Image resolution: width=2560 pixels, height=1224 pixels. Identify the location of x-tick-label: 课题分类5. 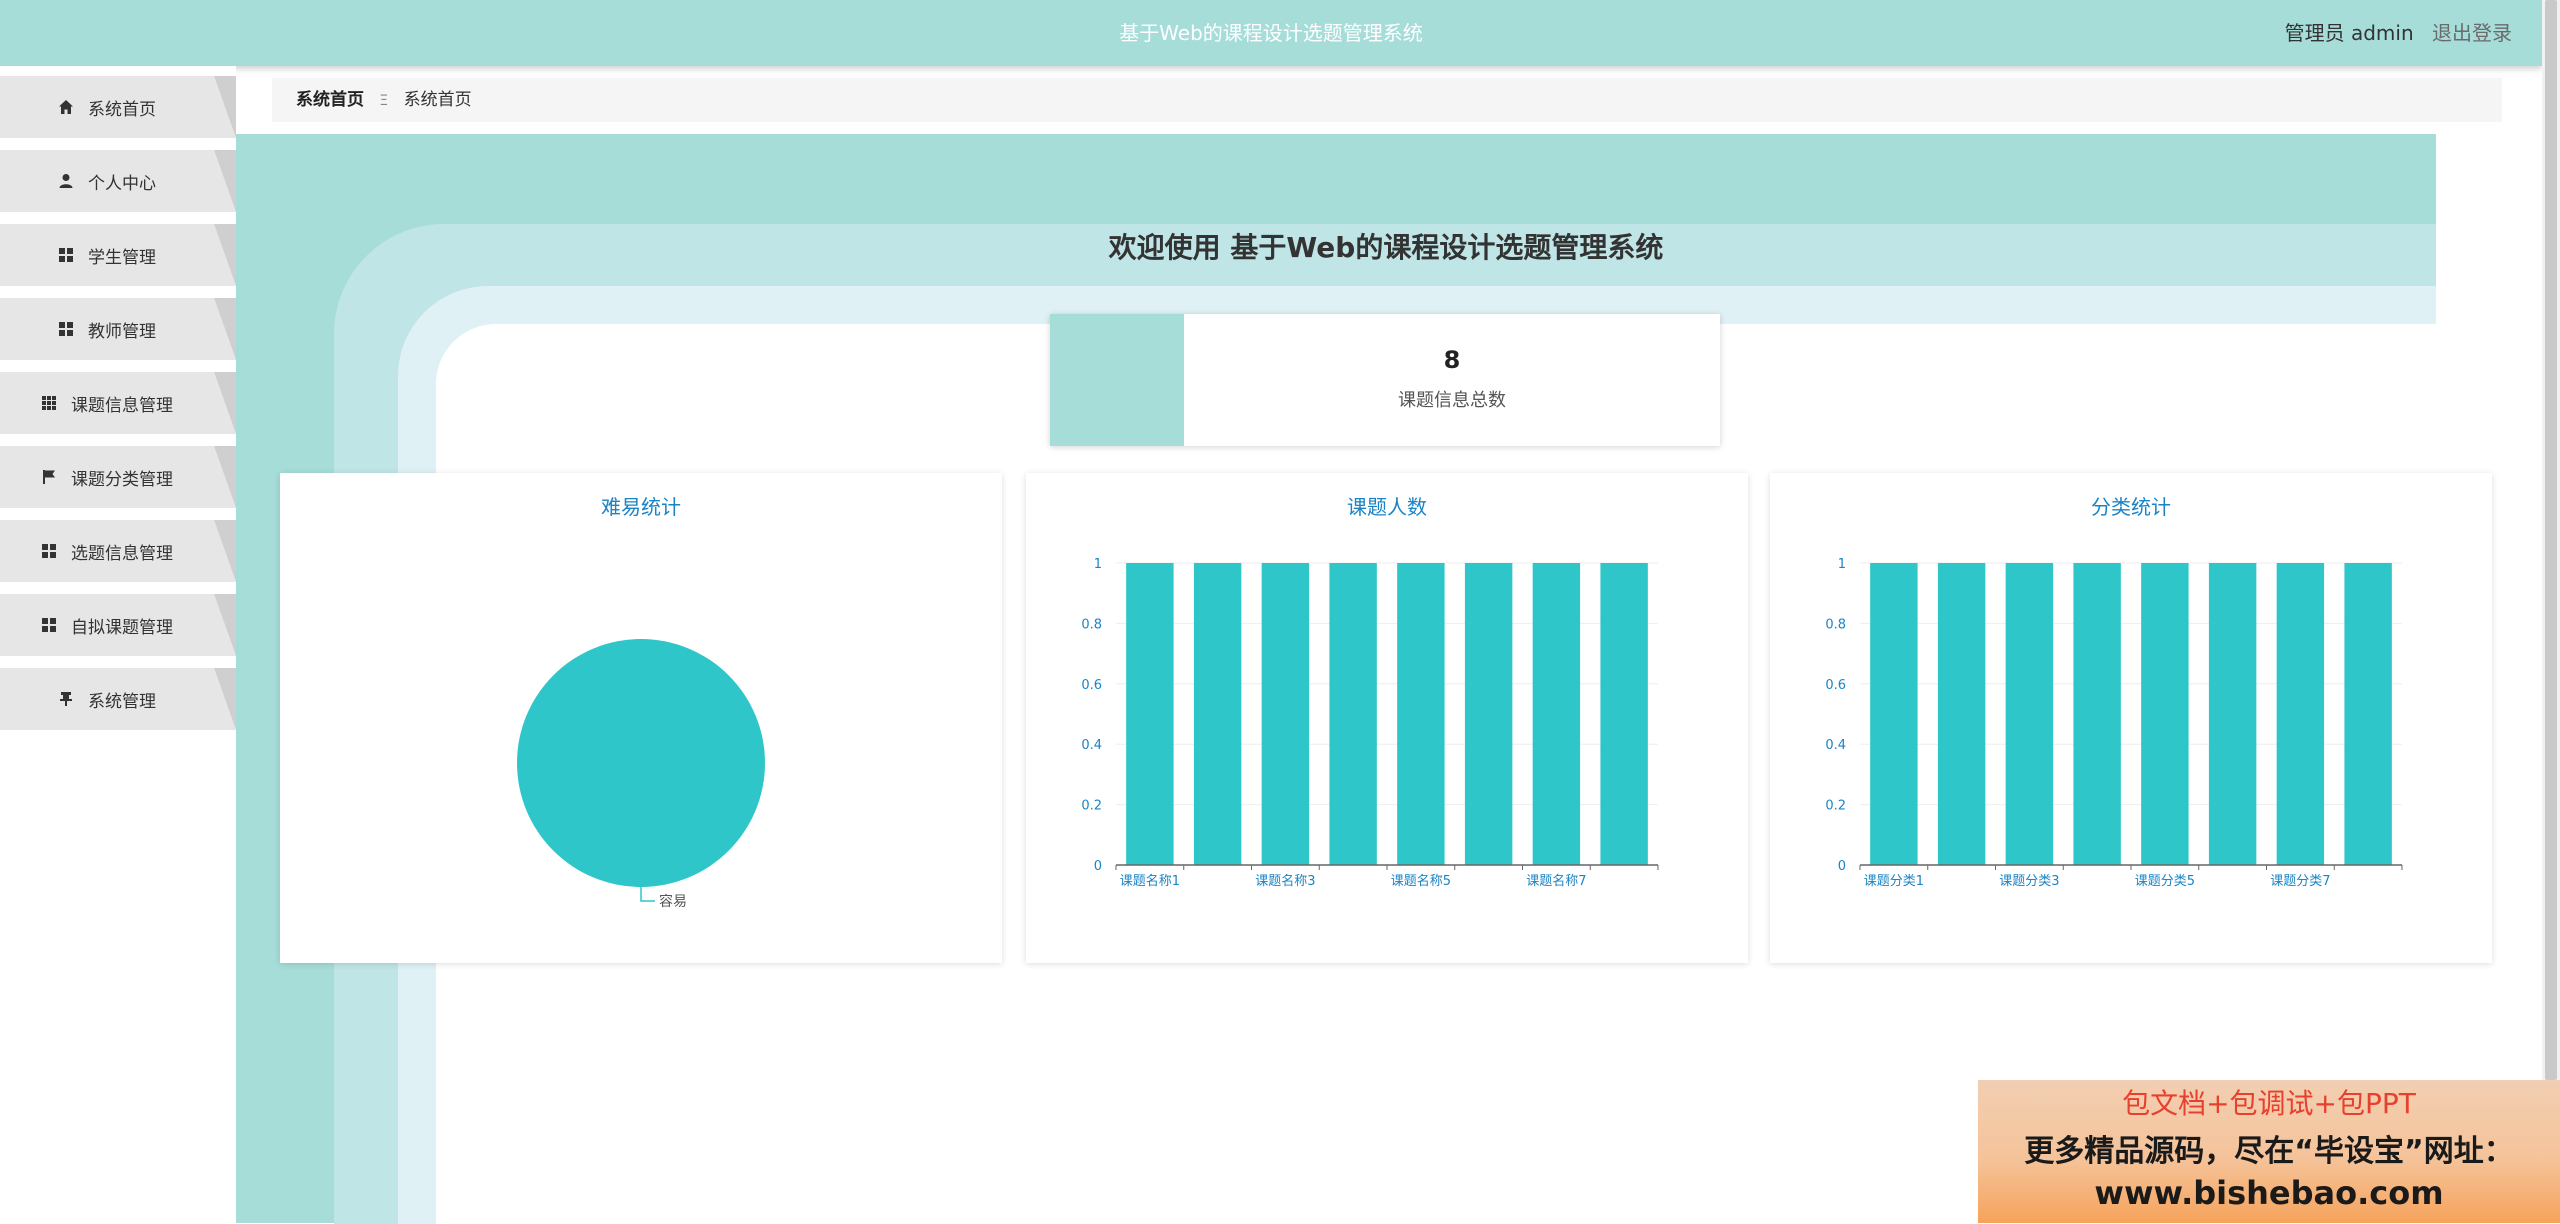
(2165, 881).